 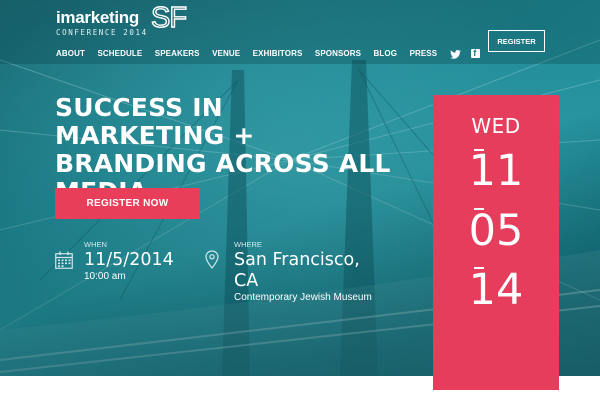 What do you see at coordinates (226, 53) in the screenshot?
I see `nav-item-venue: VENUE` at bounding box center [226, 53].